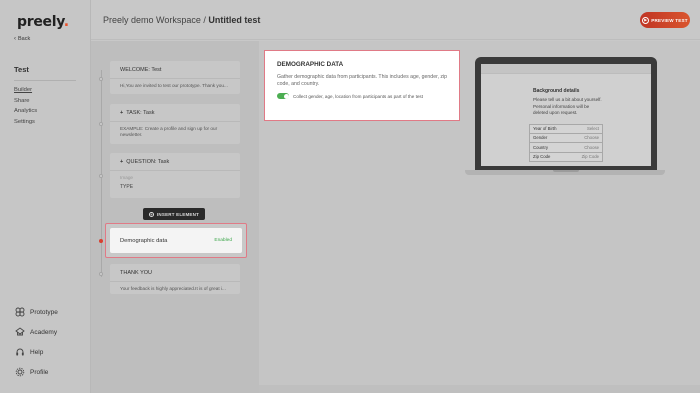 Image resolution: width=700 pixels, height=393 pixels. Describe the element at coordinates (178, 214) in the screenshot. I see `insert-element-label: INSERT ELEMENT` at that location.